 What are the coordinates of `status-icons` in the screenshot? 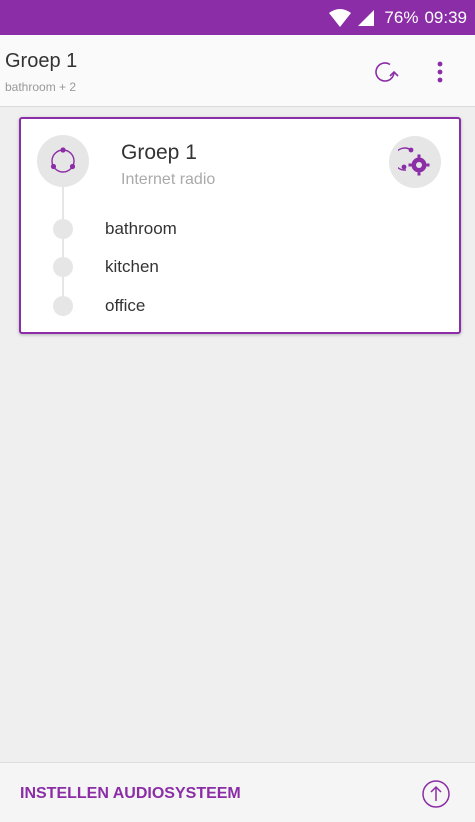 It's located at (352, 18).